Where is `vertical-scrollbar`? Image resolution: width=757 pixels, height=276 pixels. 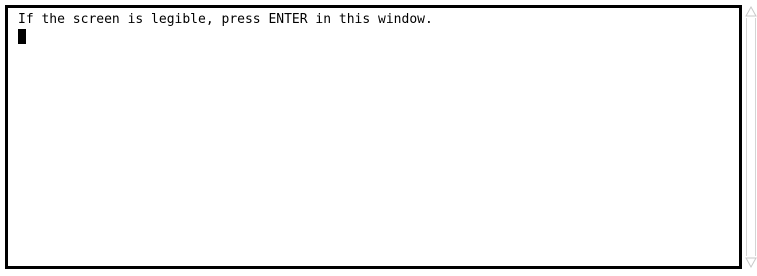 vertical-scrollbar is located at coordinates (751, 137).